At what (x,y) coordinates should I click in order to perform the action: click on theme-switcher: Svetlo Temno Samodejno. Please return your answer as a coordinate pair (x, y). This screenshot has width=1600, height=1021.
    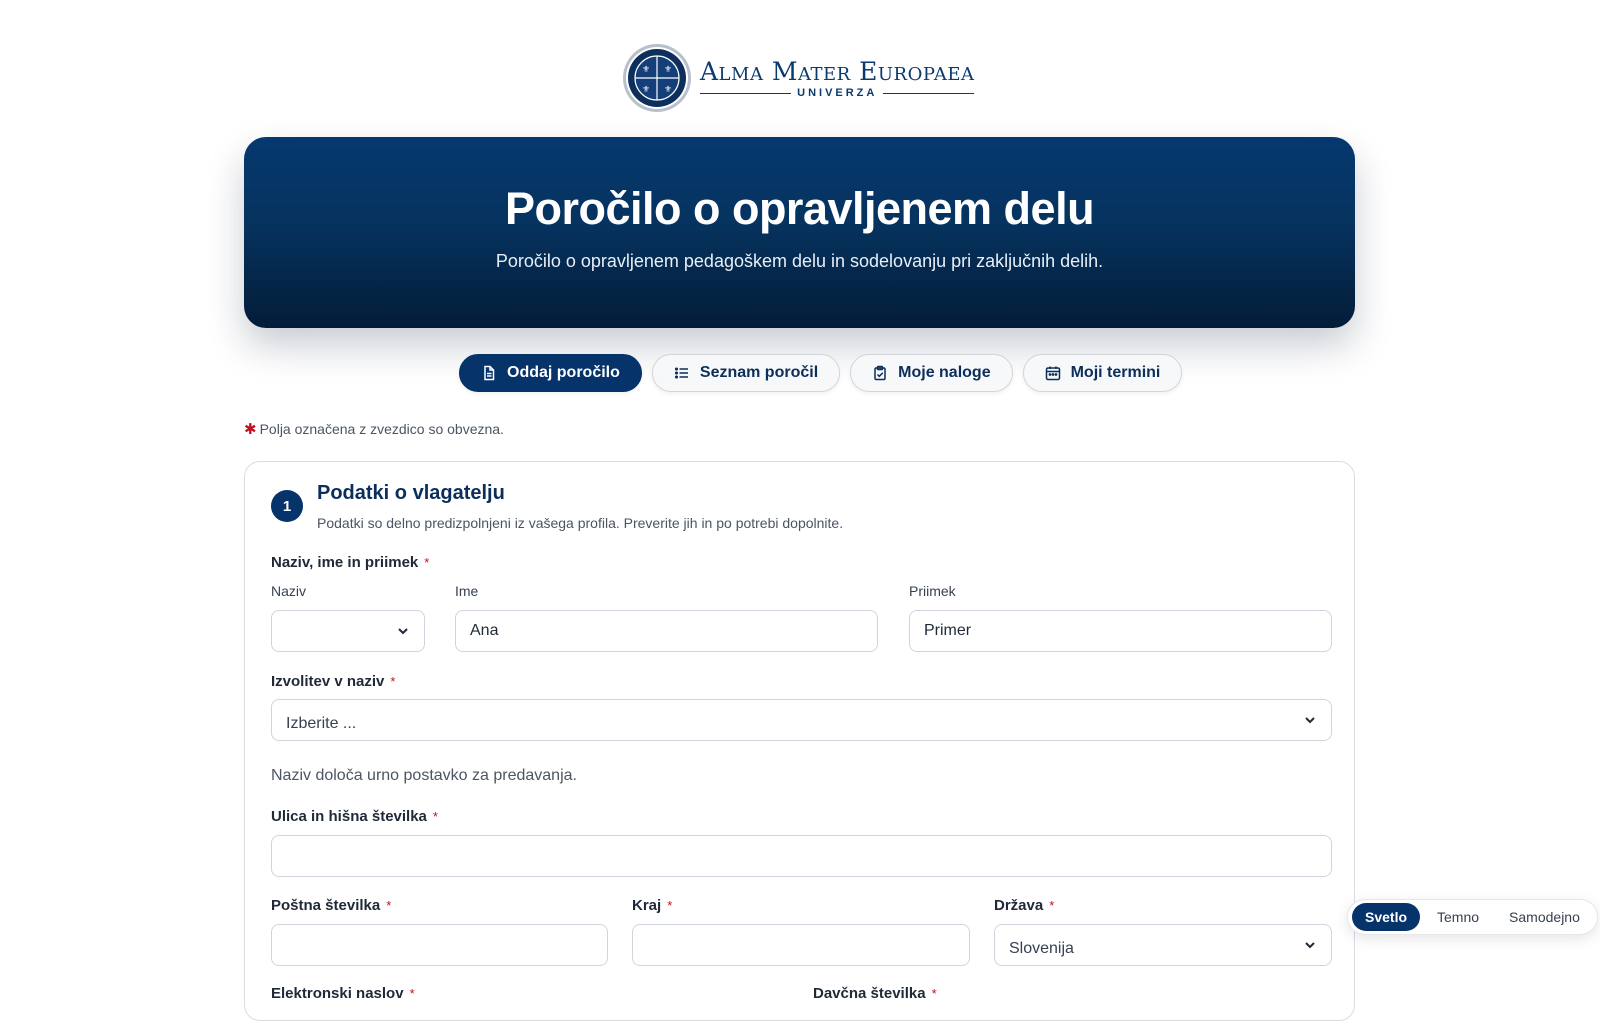
    Looking at the image, I should click on (1472, 917).